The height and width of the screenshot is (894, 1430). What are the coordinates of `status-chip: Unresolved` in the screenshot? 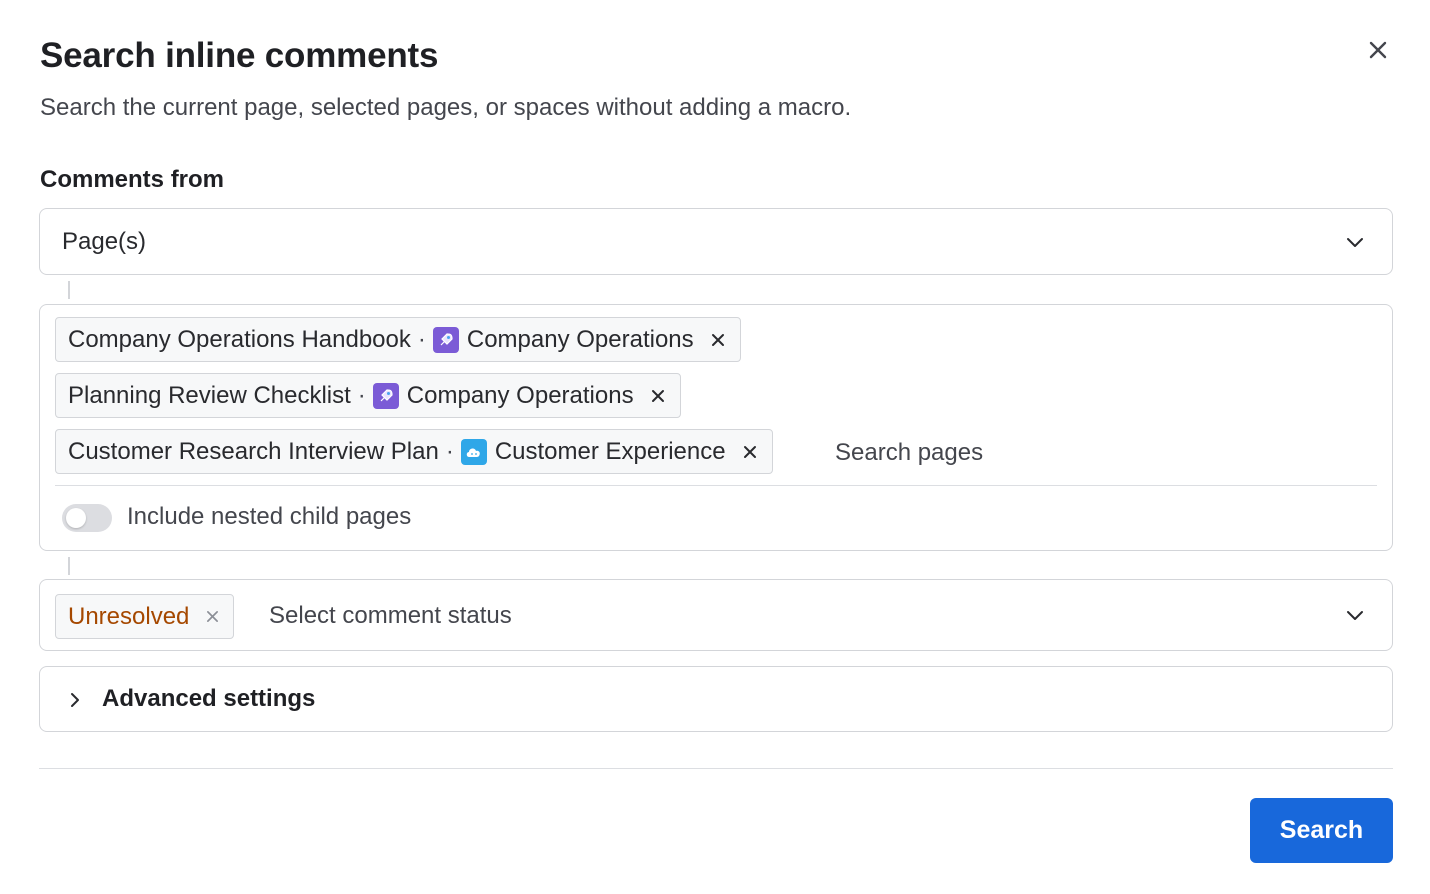 It's located at (145, 616).